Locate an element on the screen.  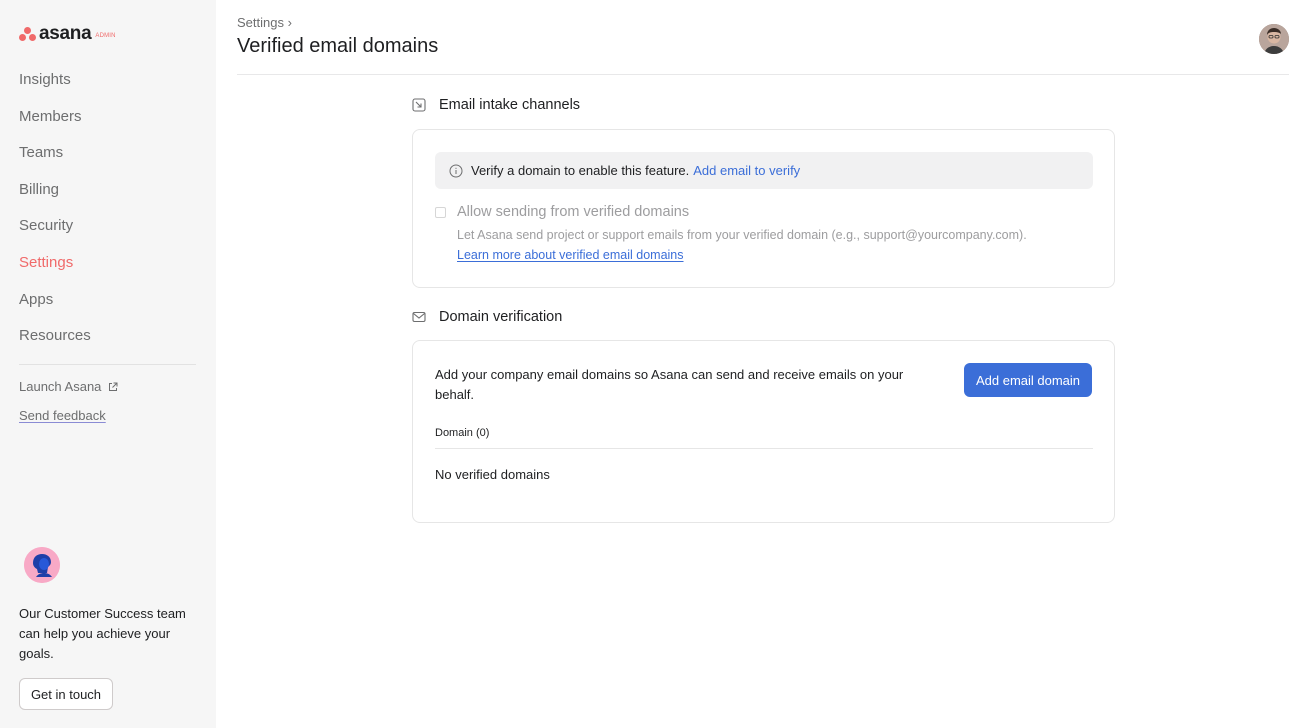
sidebar-item-security: Security is located at coordinates (55, 230).